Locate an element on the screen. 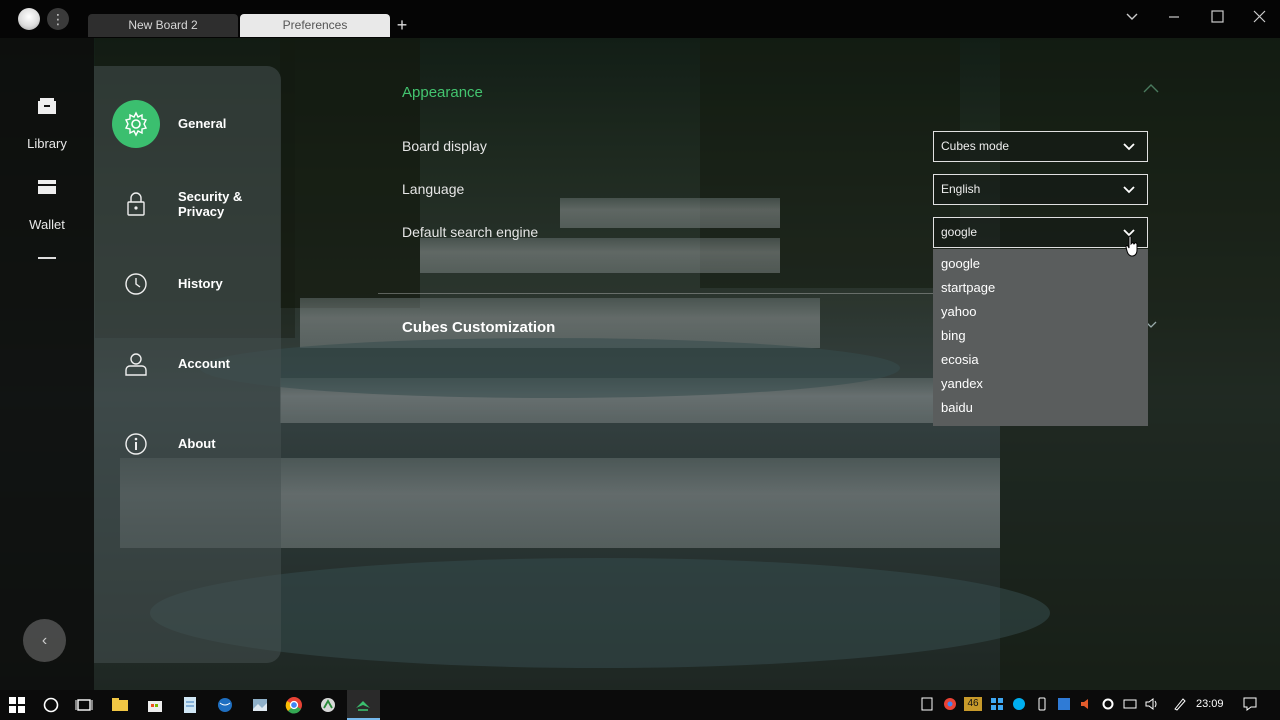 The width and height of the screenshot is (1280, 720). option-google: google is located at coordinates (1040, 264).